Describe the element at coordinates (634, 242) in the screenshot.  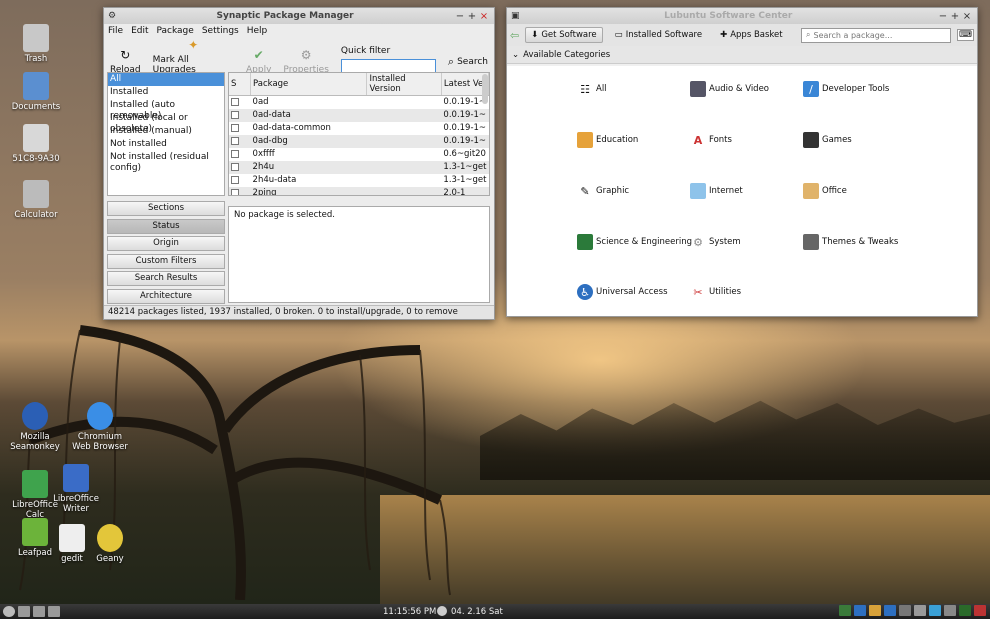
I see `category-science: Science & Engineering` at that location.